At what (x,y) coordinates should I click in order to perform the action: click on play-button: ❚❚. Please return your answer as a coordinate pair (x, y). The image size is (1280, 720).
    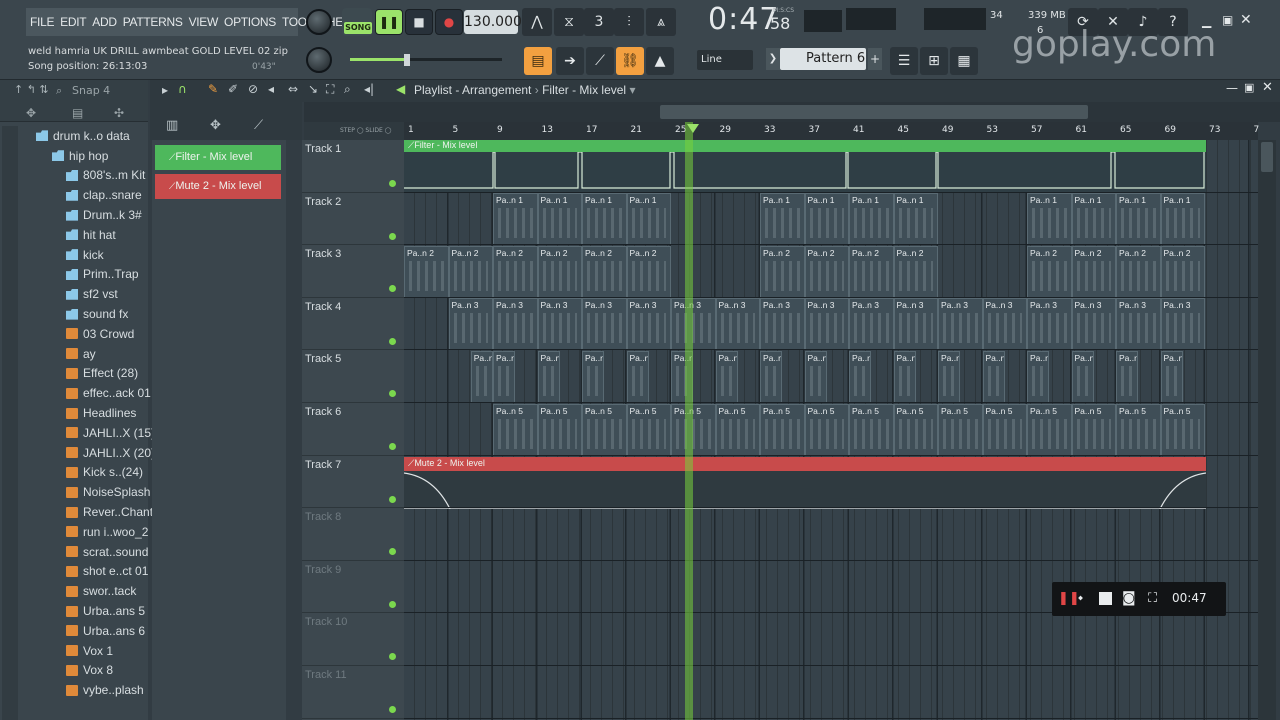
    Looking at the image, I should click on (389, 22).